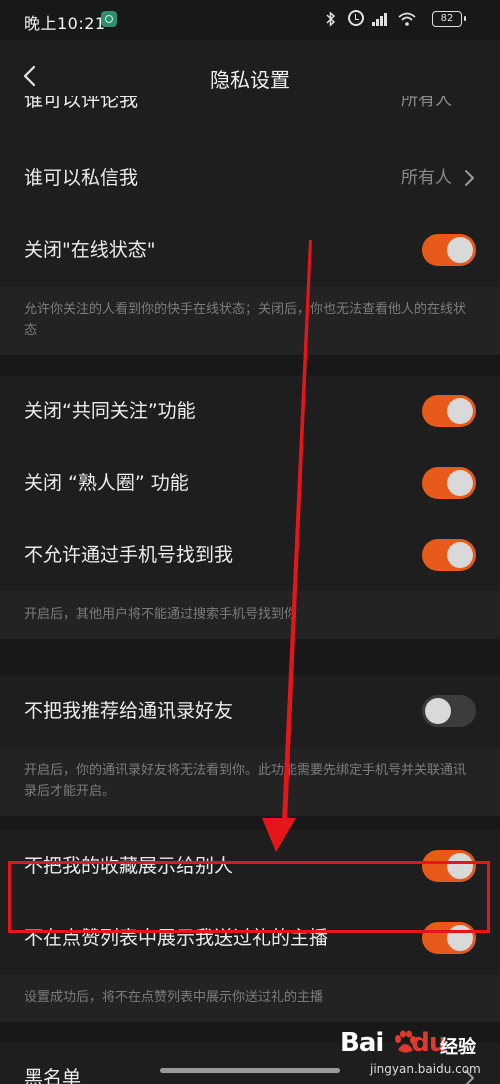 Image resolution: width=500 pixels, height=1084 pixels. Describe the element at coordinates (449, 938) in the screenshot. I see `hide-gifted-streamers-toggle` at that location.